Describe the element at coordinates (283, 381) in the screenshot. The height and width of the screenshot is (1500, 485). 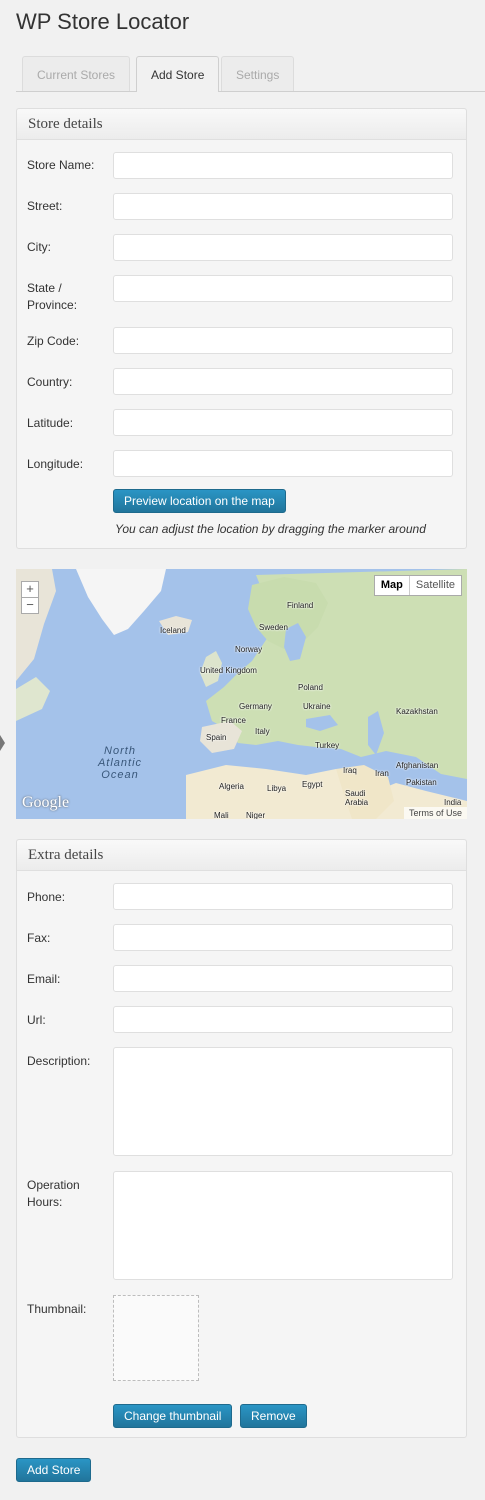
I see `country-input` at that location.